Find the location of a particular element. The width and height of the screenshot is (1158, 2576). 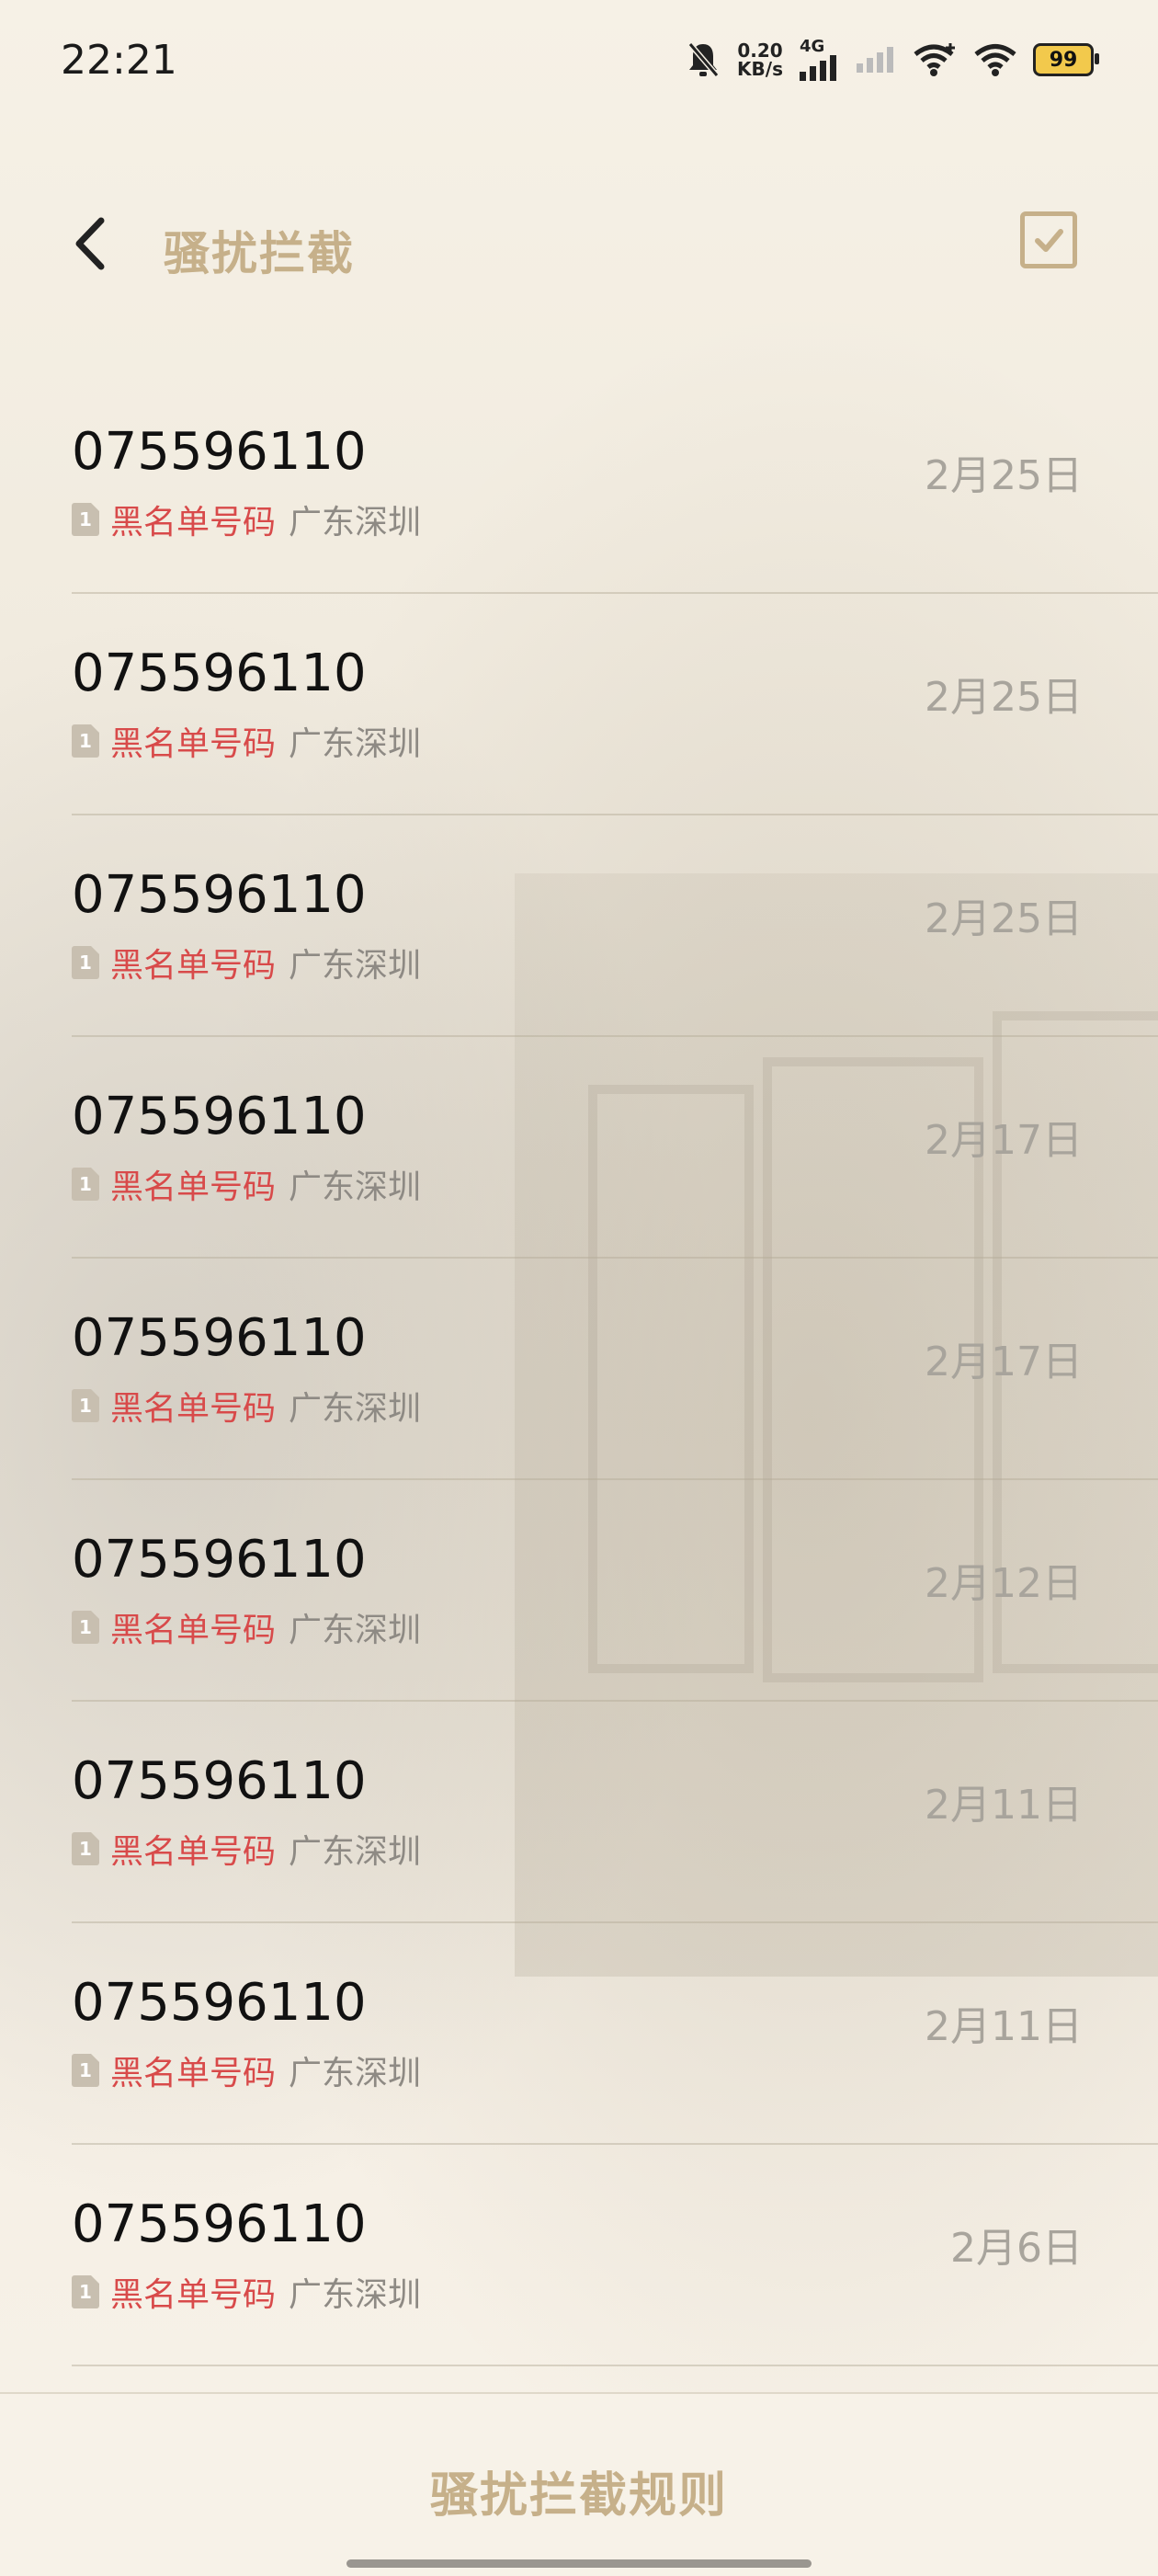

network-speed: 0.20 KB/s is located at coordinates (760, 59).